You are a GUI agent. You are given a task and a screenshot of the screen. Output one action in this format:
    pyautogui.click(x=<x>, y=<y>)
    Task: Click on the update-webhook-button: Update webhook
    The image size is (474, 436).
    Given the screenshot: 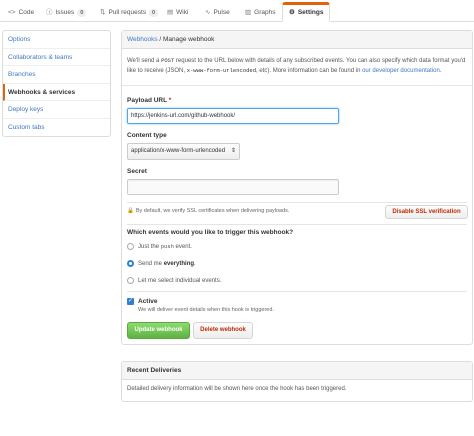 What is the action you would take?
    pyautogui.click(x=158, y=330)
    